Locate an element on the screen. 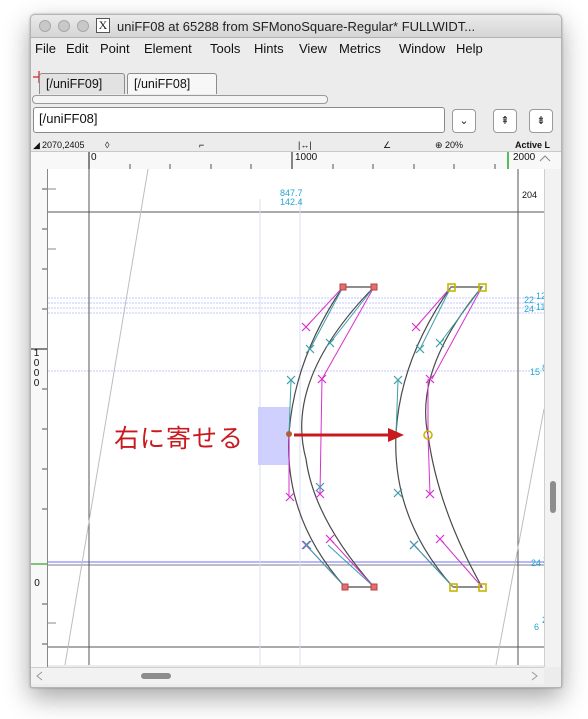 Image resolution: width=588 pixels, height=719 pixels. menu-edit: Edit is located at coordinates (77, 48).